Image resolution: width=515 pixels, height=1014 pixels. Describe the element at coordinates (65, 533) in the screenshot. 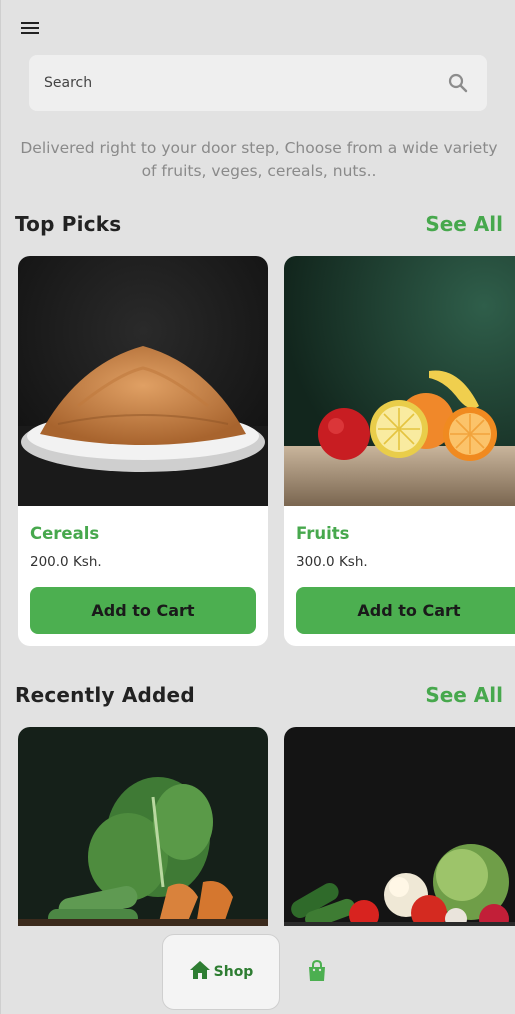

I see `product-name: Cereals` at that location.